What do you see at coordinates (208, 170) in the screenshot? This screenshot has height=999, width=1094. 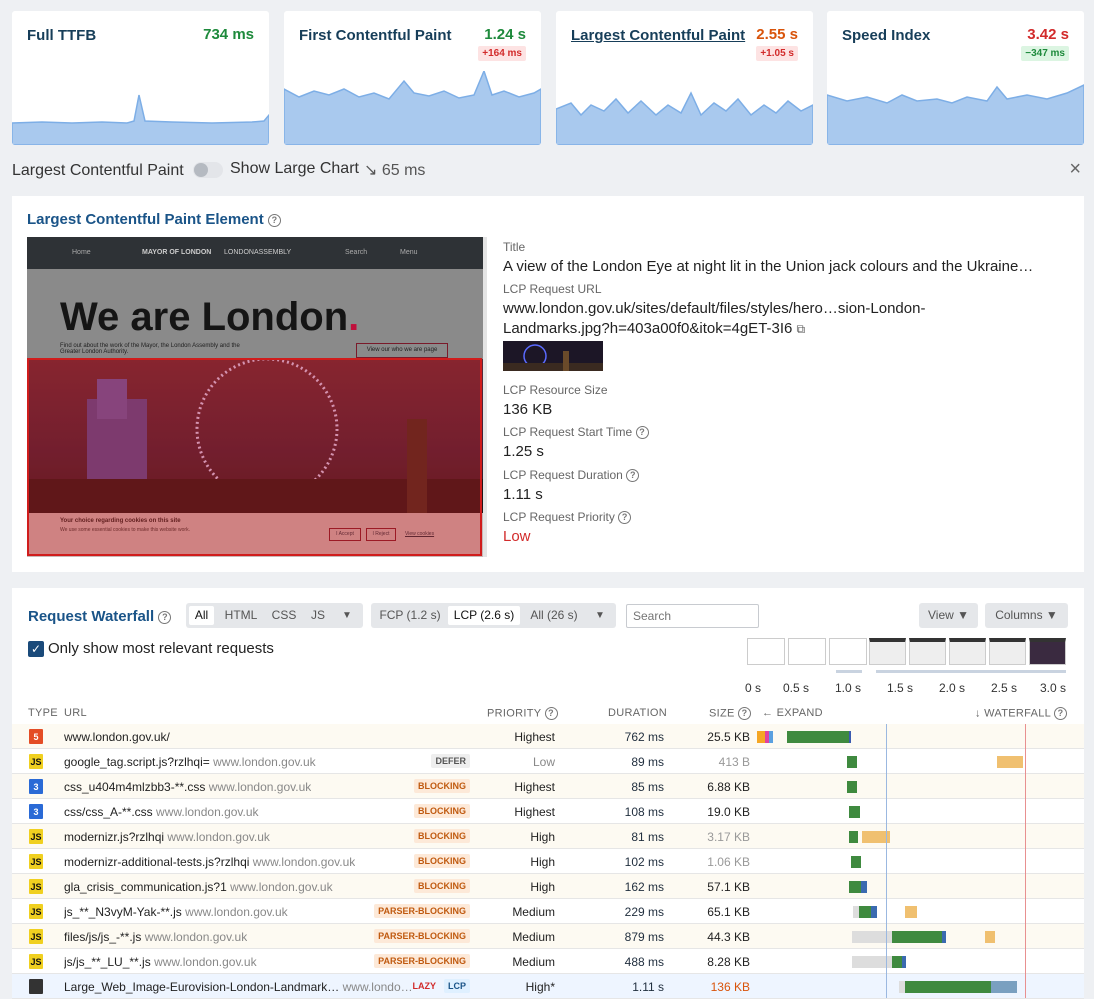 I see `large-chart-toggle` at bounding box center [208, 170].